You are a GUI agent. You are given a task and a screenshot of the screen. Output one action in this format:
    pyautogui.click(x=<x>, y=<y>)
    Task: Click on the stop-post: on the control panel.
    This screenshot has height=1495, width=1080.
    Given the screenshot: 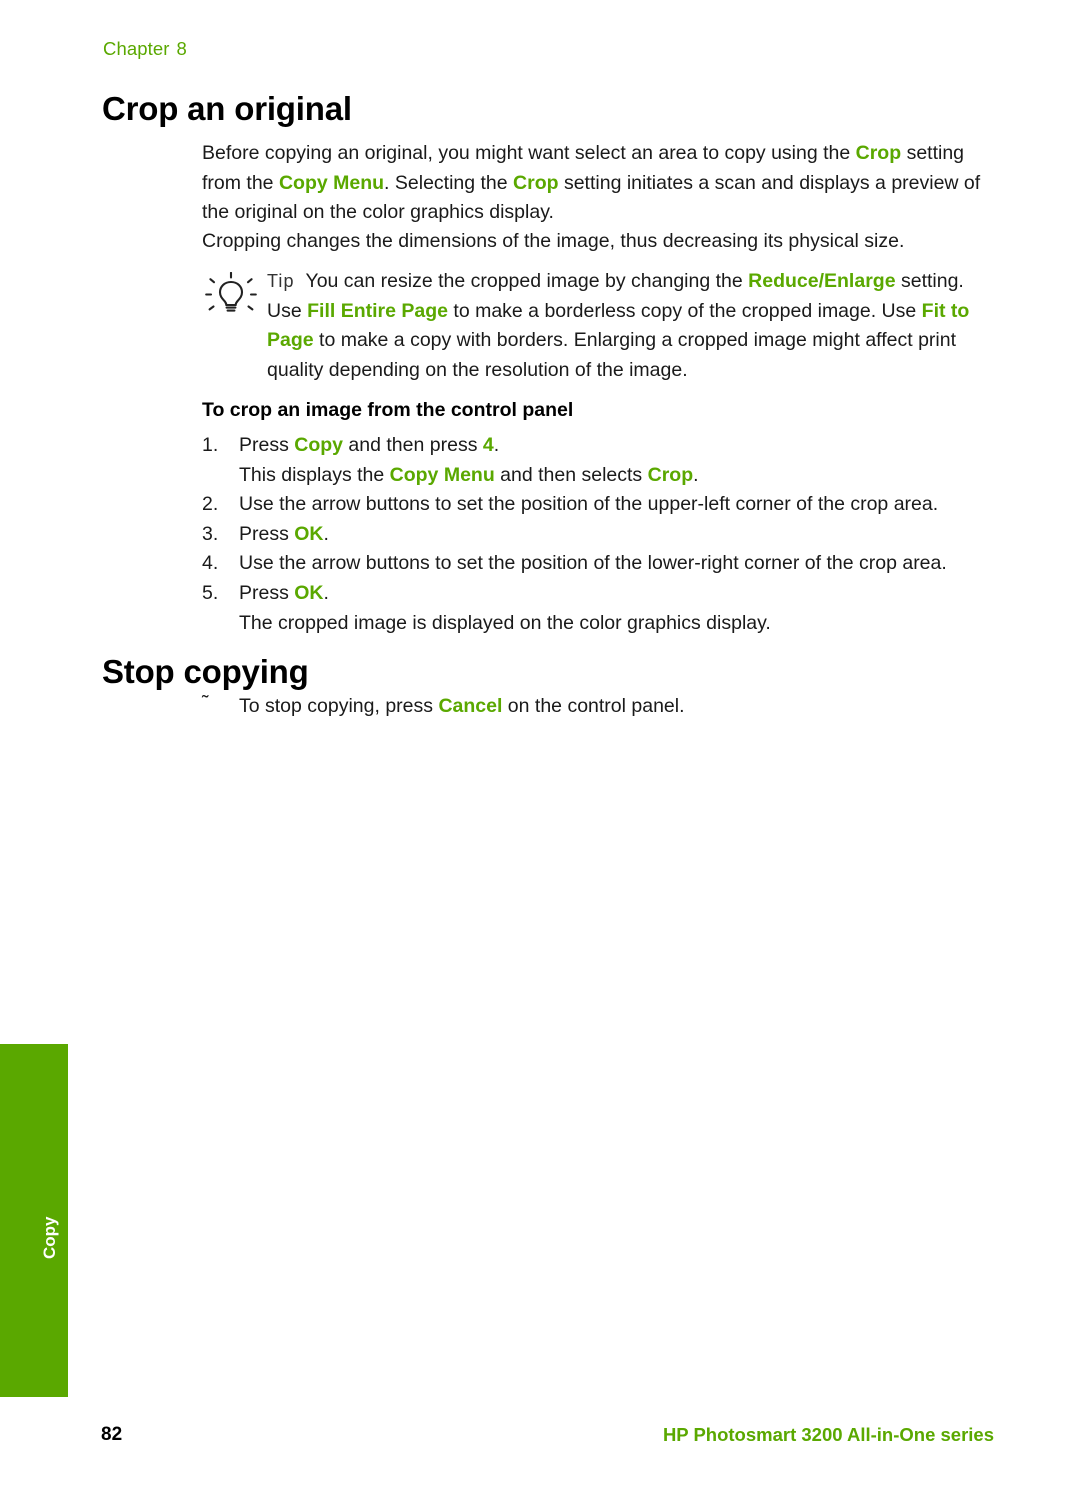 What is the action you would take?
    pyautogui.click(x=593, y=706)
    